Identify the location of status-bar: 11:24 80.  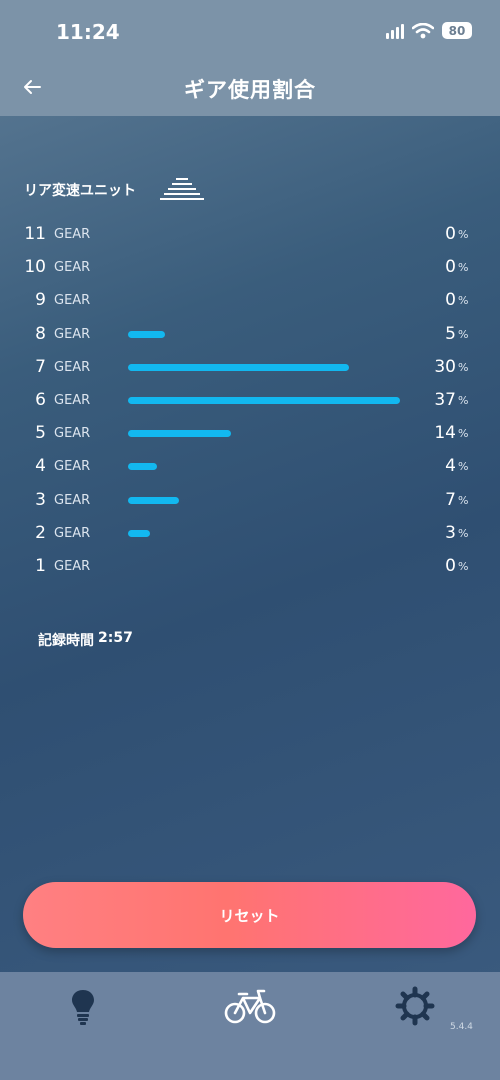
(250, 30).